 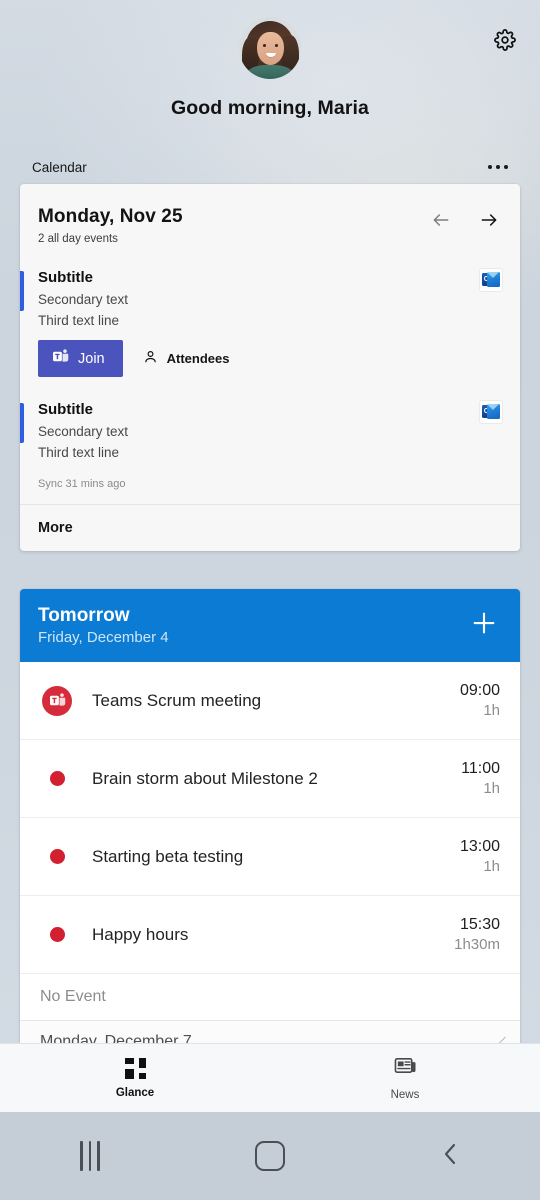 I want to click on system-navigation-bar, so click(x=270, y=1156).